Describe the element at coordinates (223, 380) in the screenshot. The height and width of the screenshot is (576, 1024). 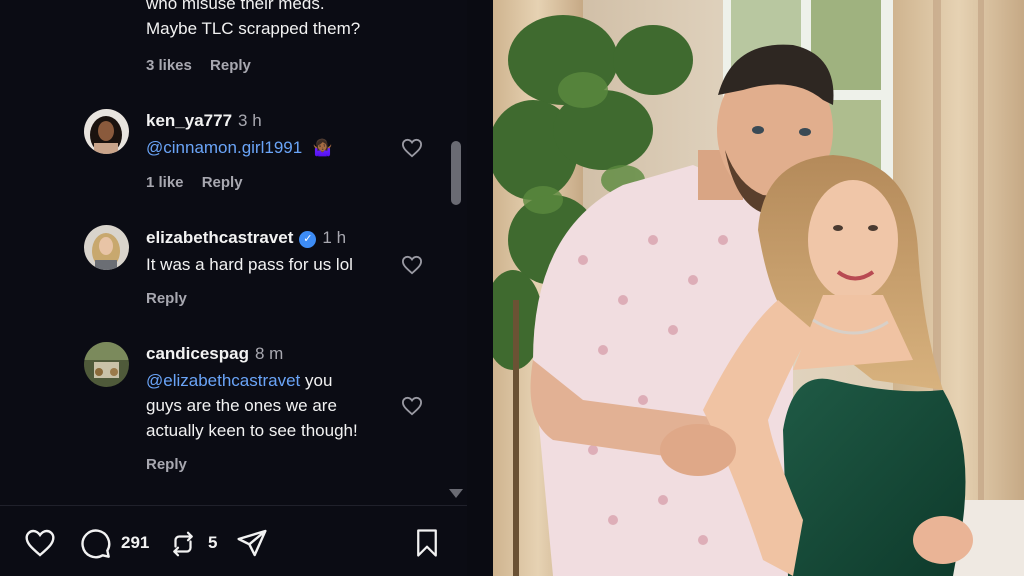
I see `comment-mention: @elizabethcastravet` at that location.